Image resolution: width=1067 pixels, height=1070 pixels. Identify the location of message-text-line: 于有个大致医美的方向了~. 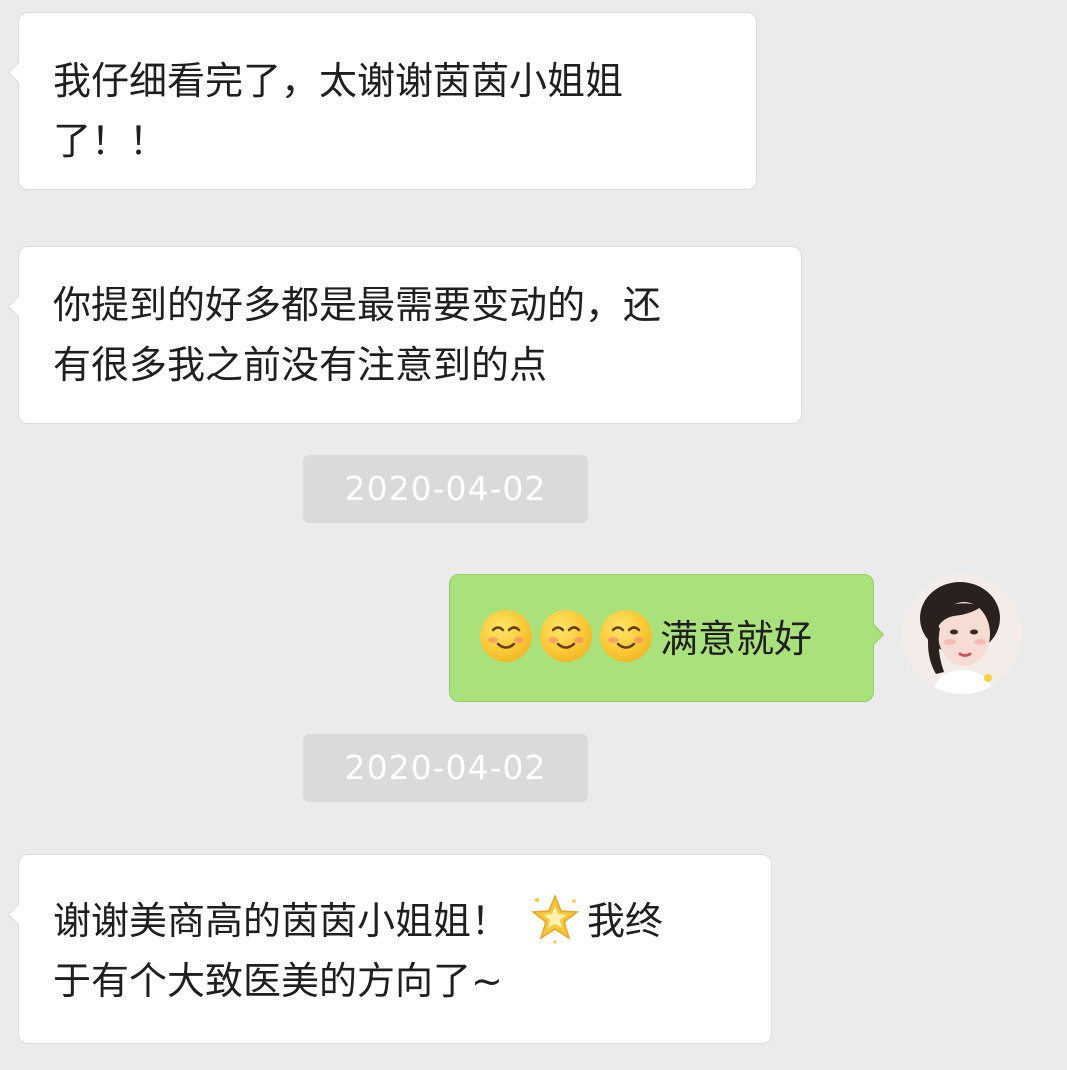
(278, 981).